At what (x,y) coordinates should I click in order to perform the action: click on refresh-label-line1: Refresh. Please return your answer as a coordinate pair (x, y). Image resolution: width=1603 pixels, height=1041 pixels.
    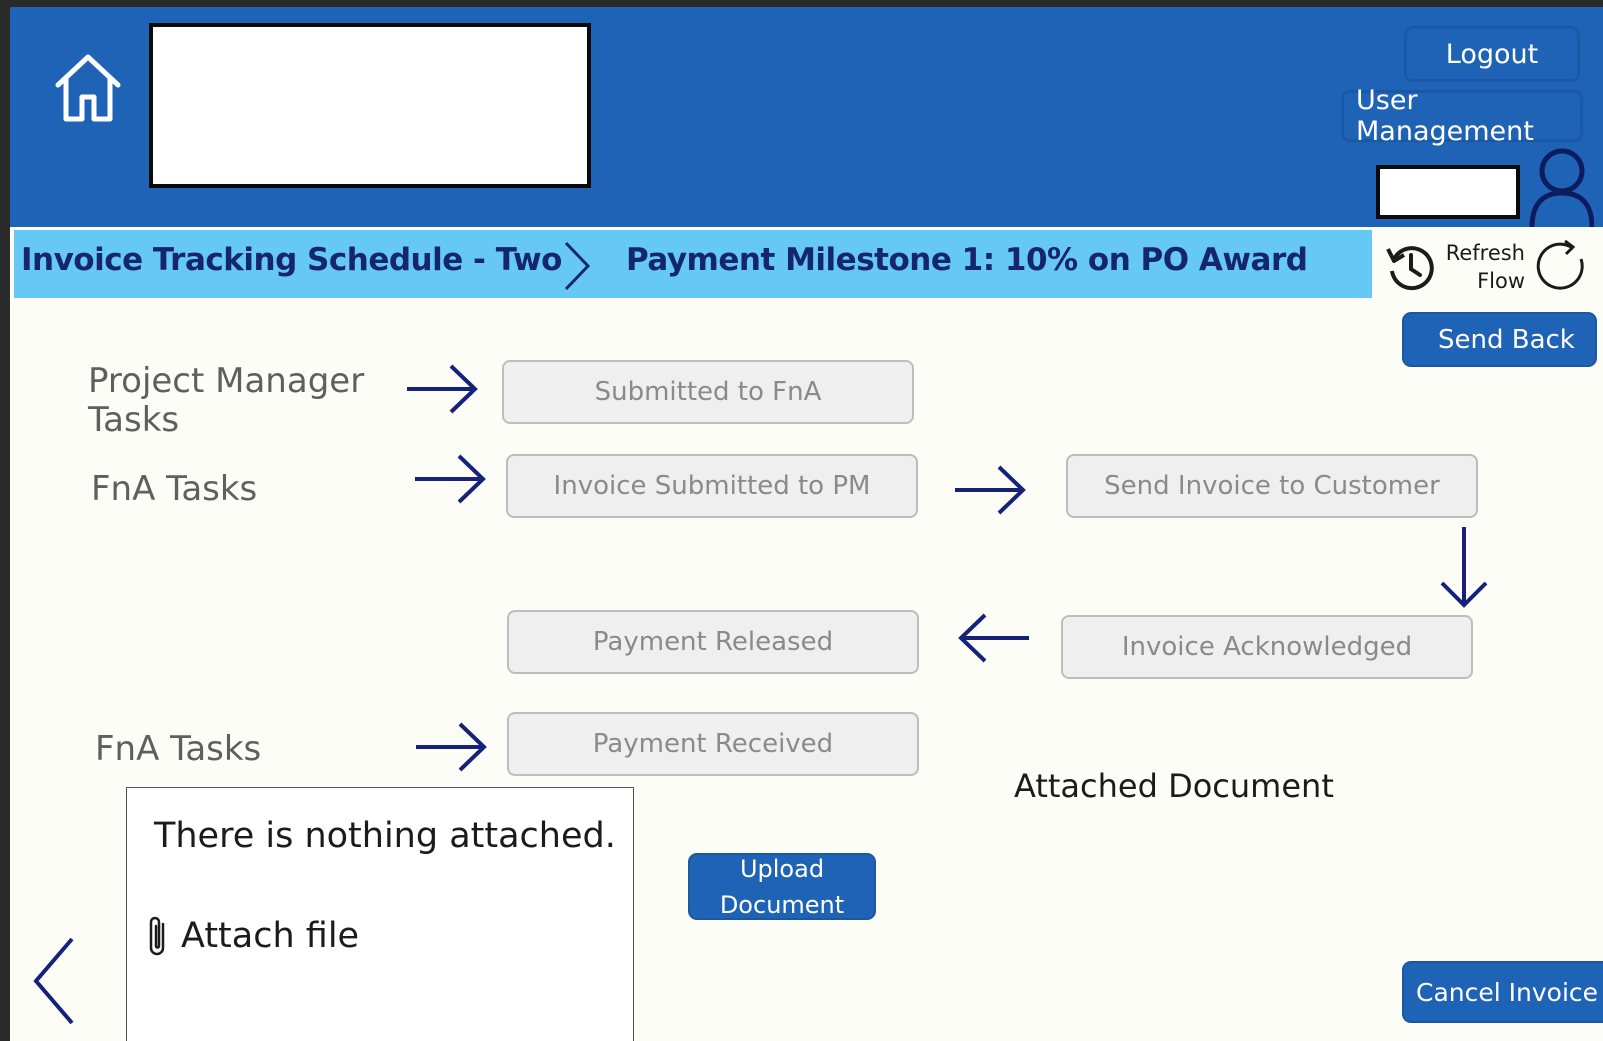
    Looking at the image, I should click on (1485, 253).